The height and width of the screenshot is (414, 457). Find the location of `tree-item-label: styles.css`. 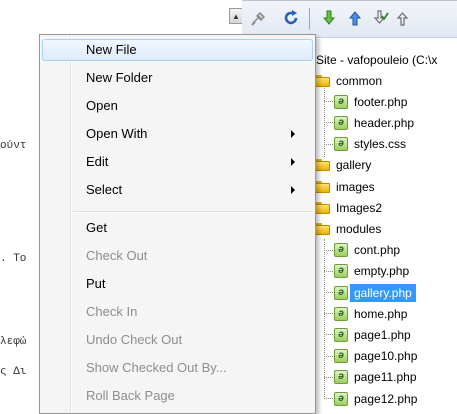

tree-item-label: styles.css is located at coordinates (380, 144).